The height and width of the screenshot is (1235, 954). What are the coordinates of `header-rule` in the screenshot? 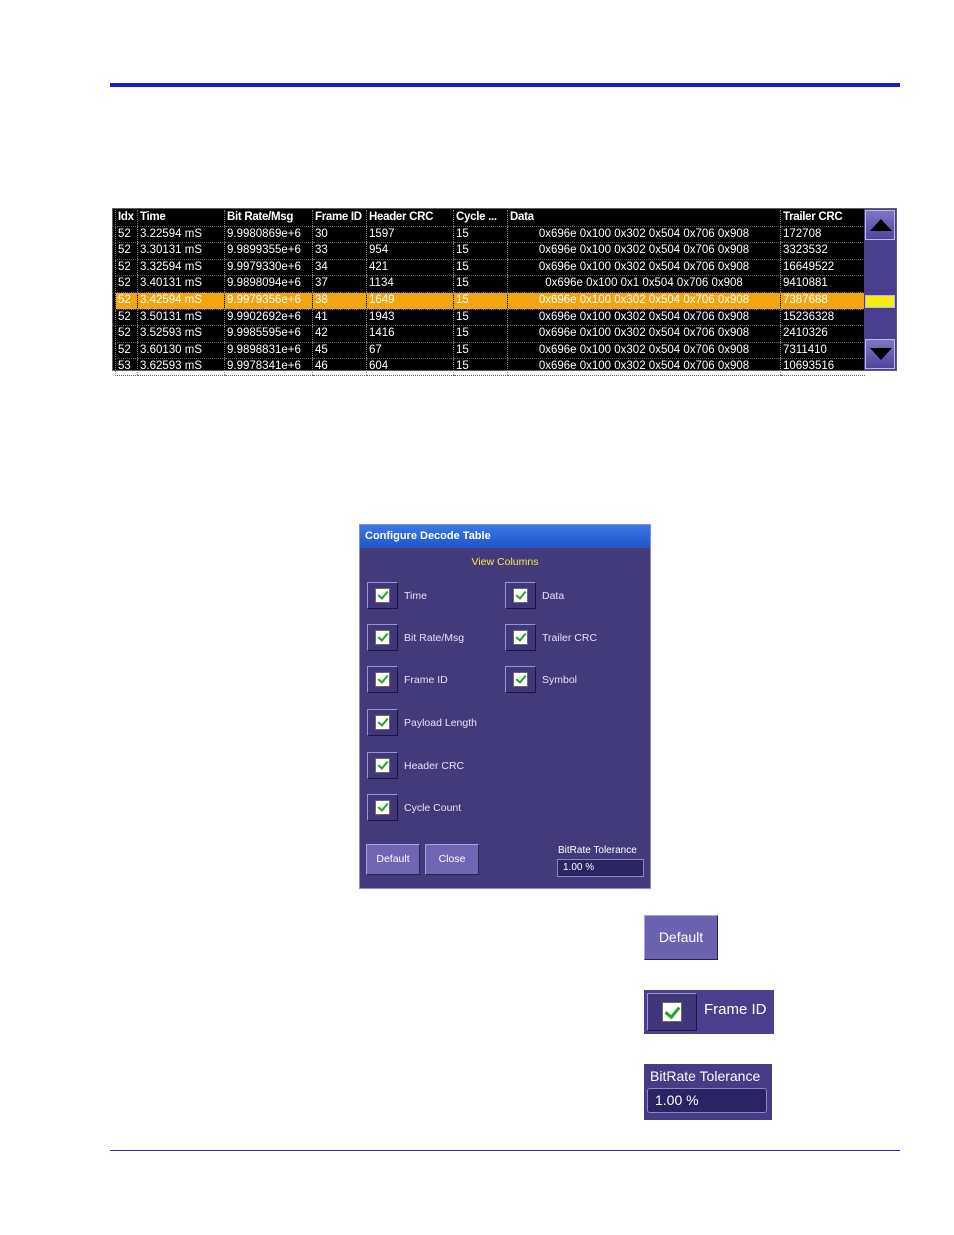 It's located at (505, 85).